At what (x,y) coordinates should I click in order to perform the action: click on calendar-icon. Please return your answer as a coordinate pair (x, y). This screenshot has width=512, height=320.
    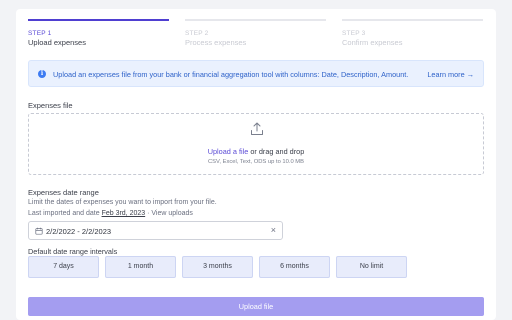
    Looking at the image, I should click on (39, 231).